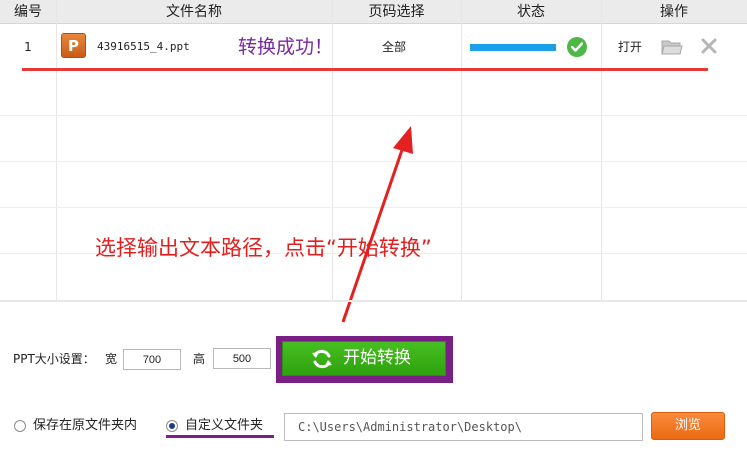 The width and height of the screenshot is (747, 469). Describe the element at coordinates (263, 248) in the screenshot. I see `instruction-annotation: 选择输出文本路径，点击“开始转换”` at that location.